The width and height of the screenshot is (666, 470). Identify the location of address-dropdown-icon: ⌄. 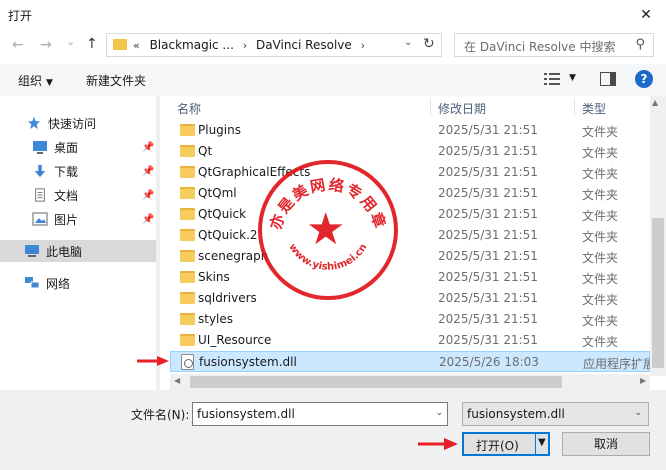
(408, 42).